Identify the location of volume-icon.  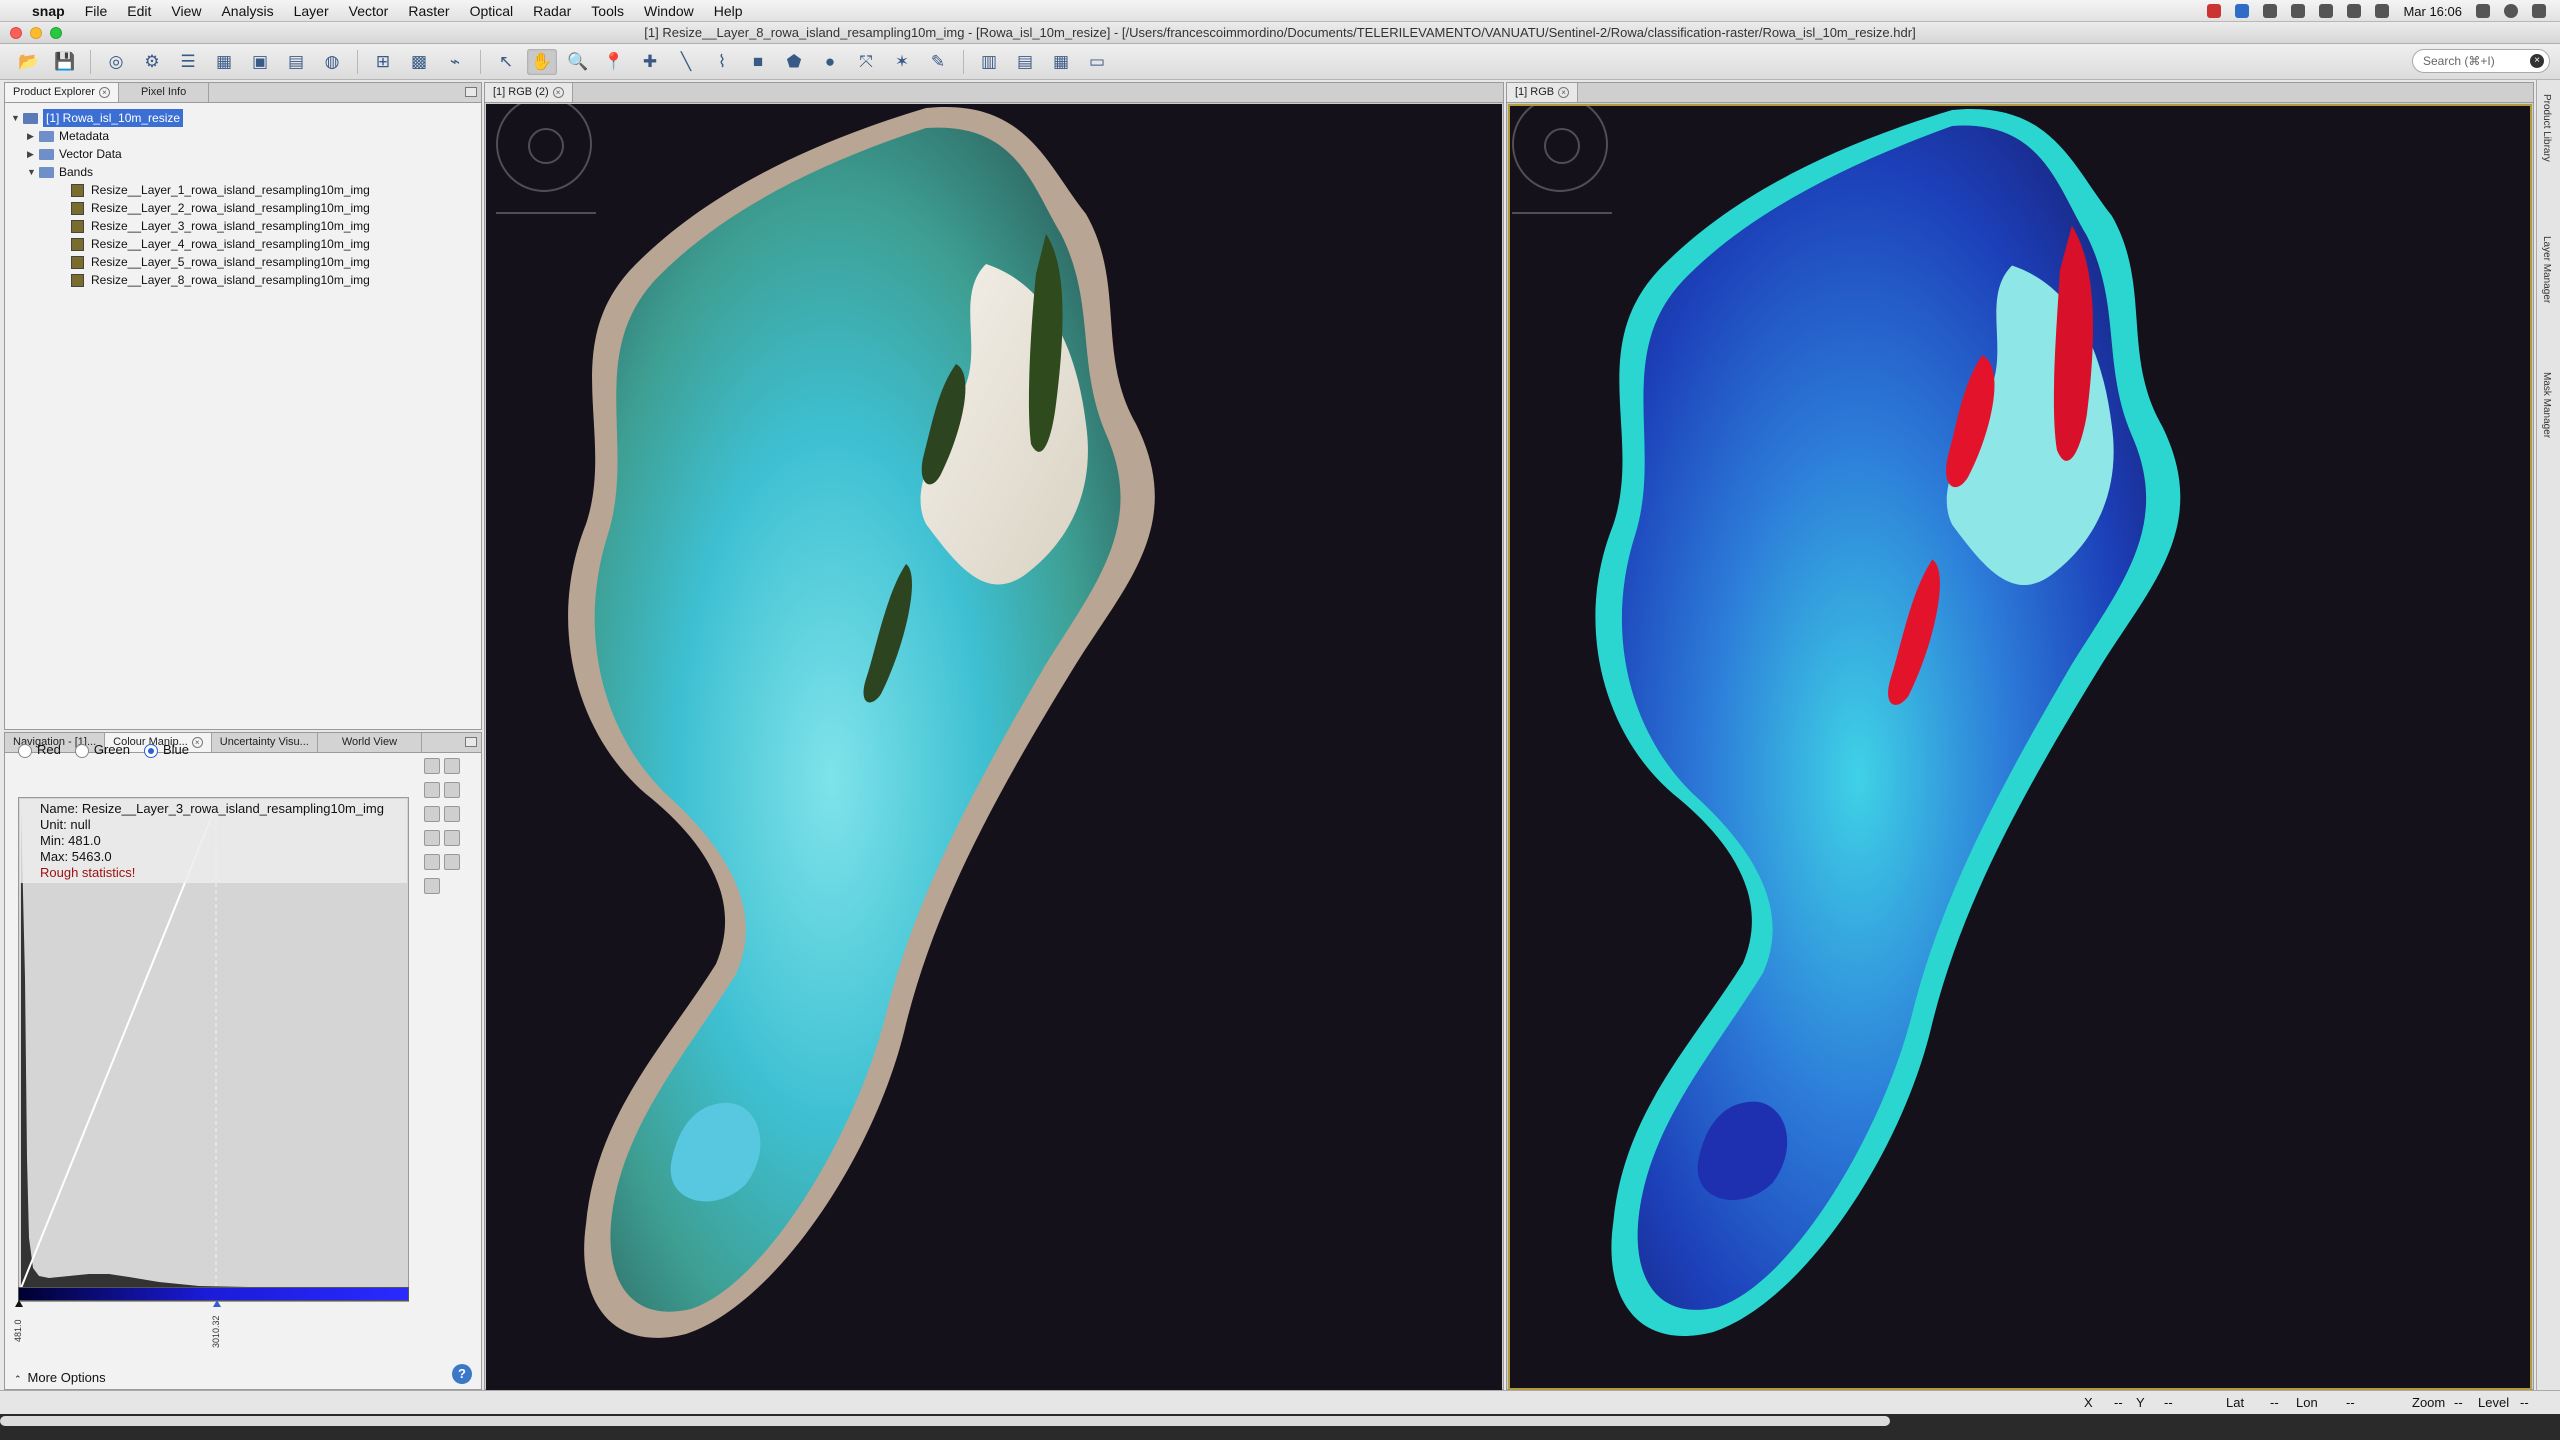
(2382, 11).